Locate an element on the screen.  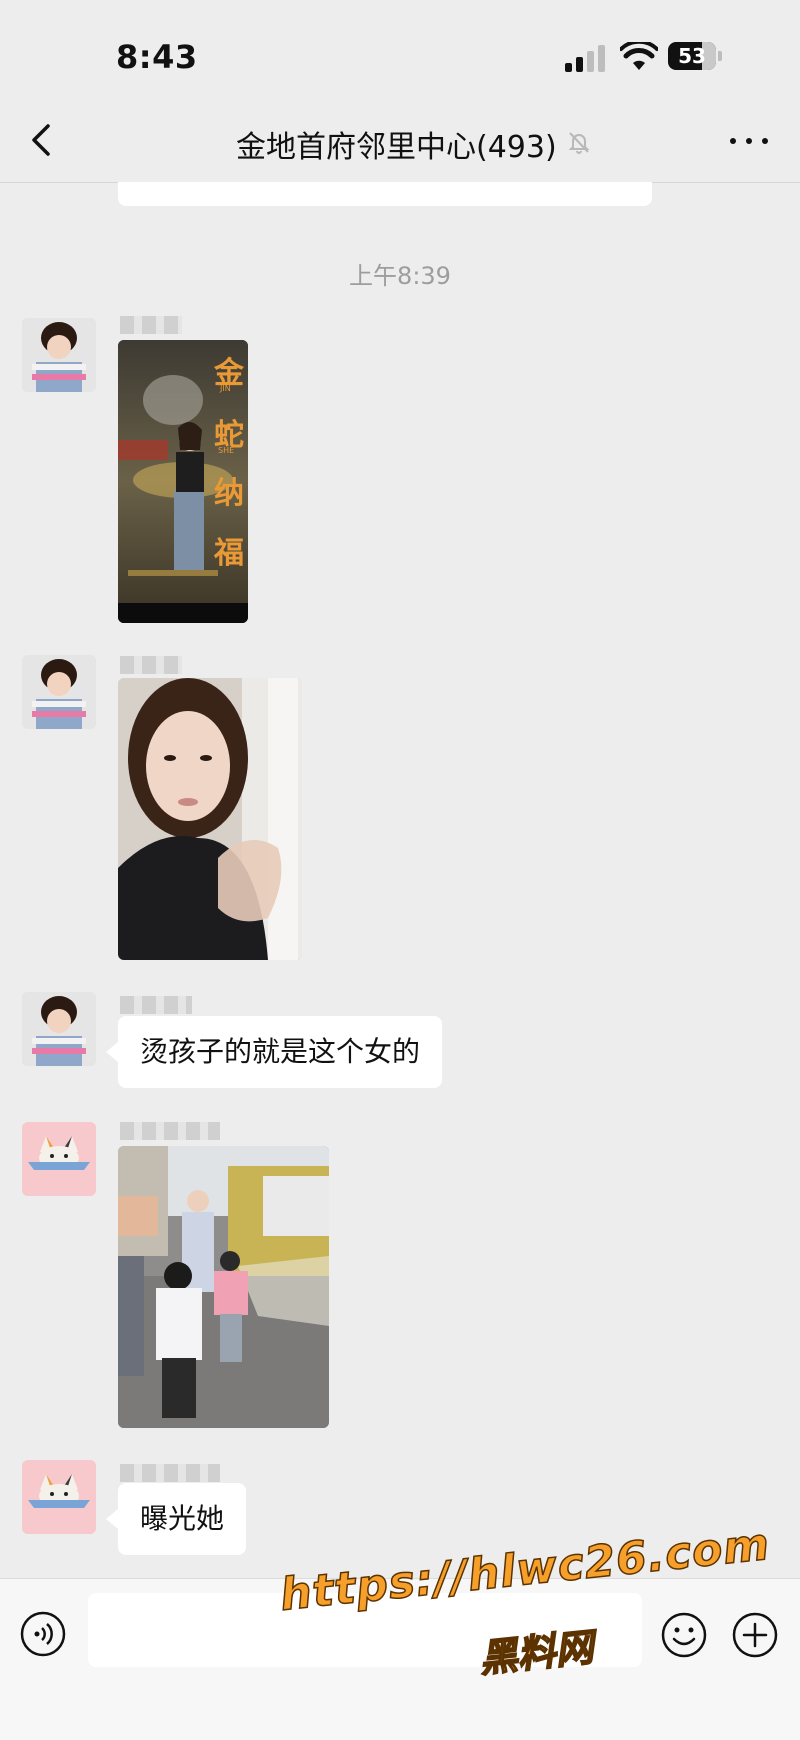
battery-level: 53 is located at coordinates (692, 56).